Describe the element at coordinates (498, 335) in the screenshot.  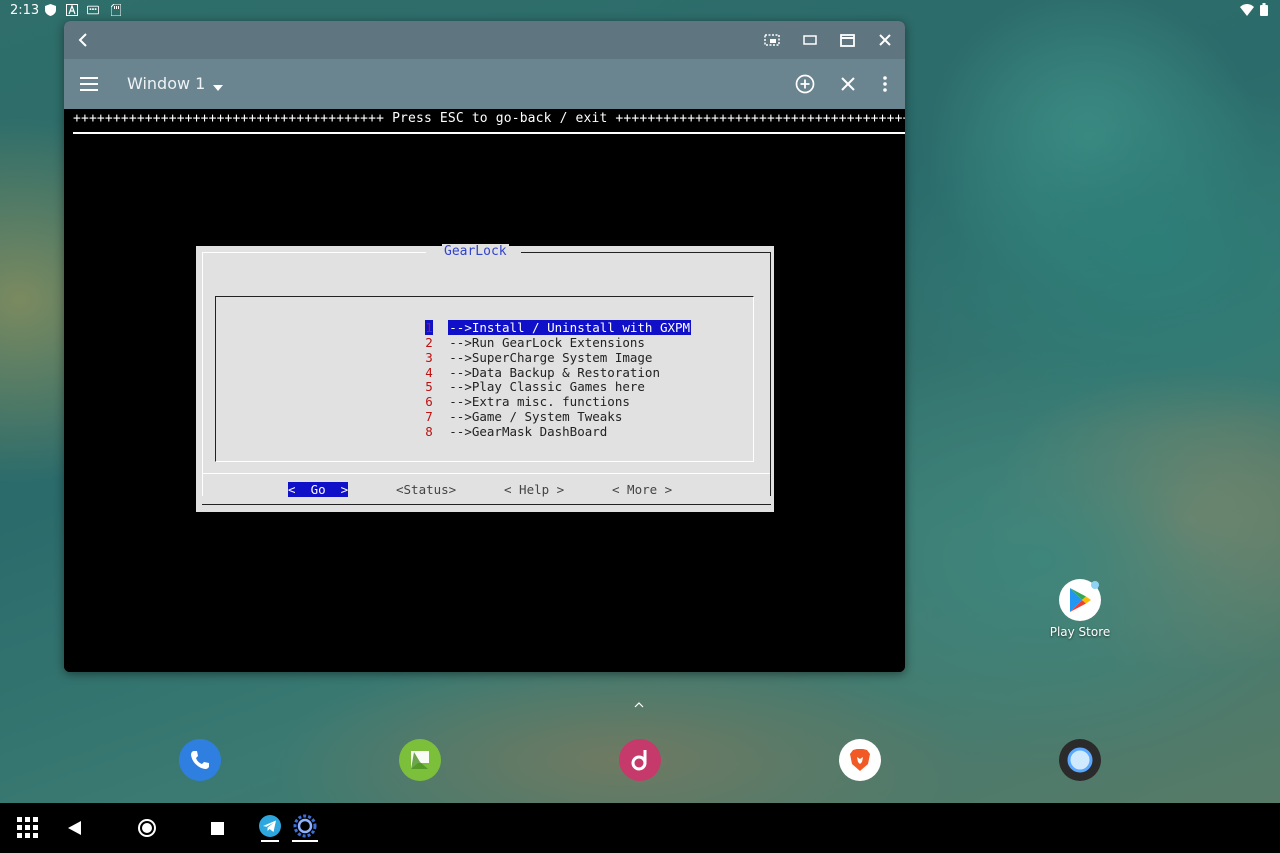
I see `menu-item-extensions: 2 -->Run GearLock Extensions` at that location.